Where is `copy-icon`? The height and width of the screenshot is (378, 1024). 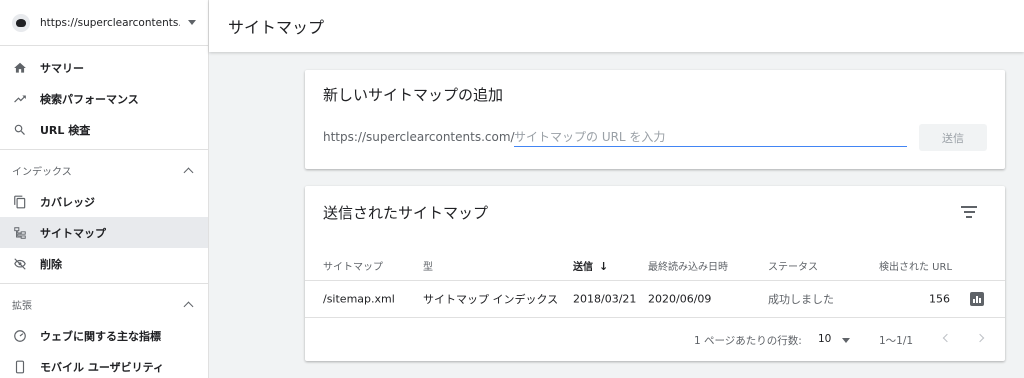
copy-icon is located at coordinates (20, 202).